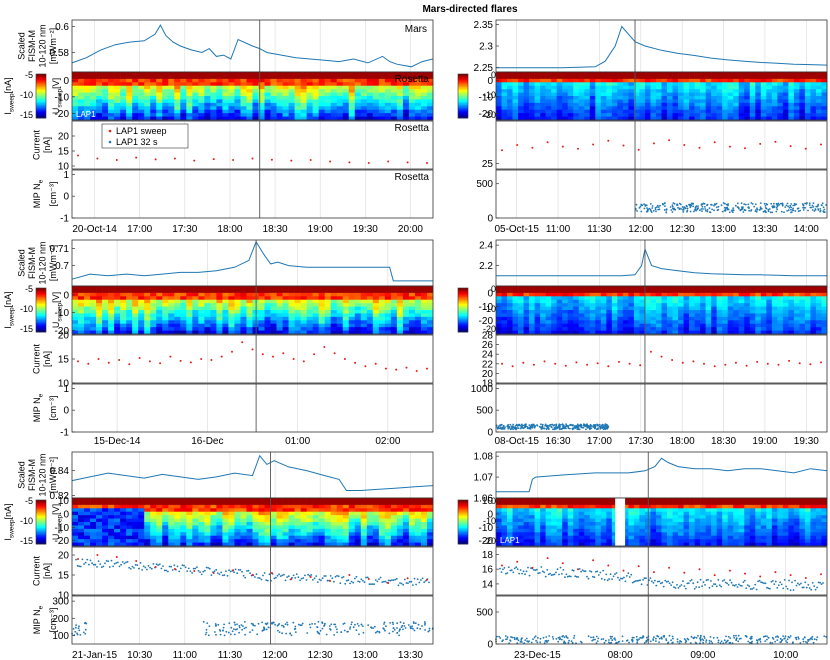  Describe the element at coordinates (218, 96) in the screenshot. I see `spectrogram-axes: 0-10-20RosettaLAP1Usweep[V]Isweep[nA]` at that location.